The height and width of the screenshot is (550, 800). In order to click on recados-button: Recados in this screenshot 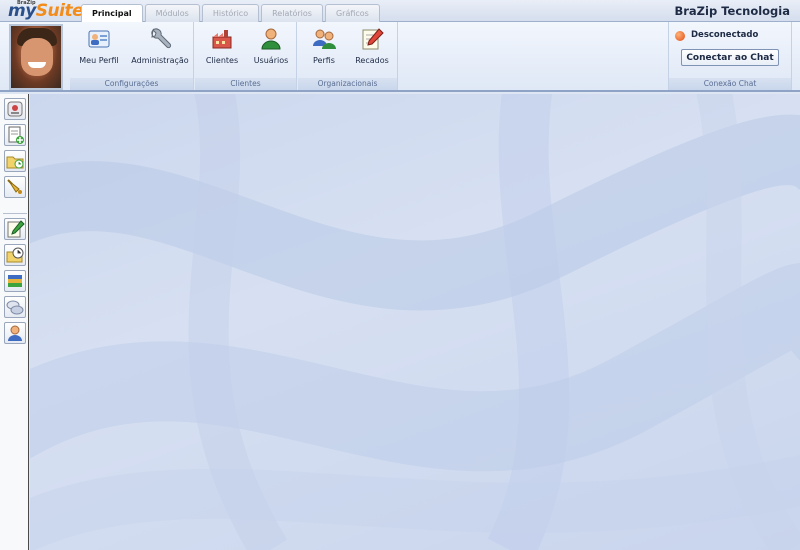, I will do `click(372, 49)`.